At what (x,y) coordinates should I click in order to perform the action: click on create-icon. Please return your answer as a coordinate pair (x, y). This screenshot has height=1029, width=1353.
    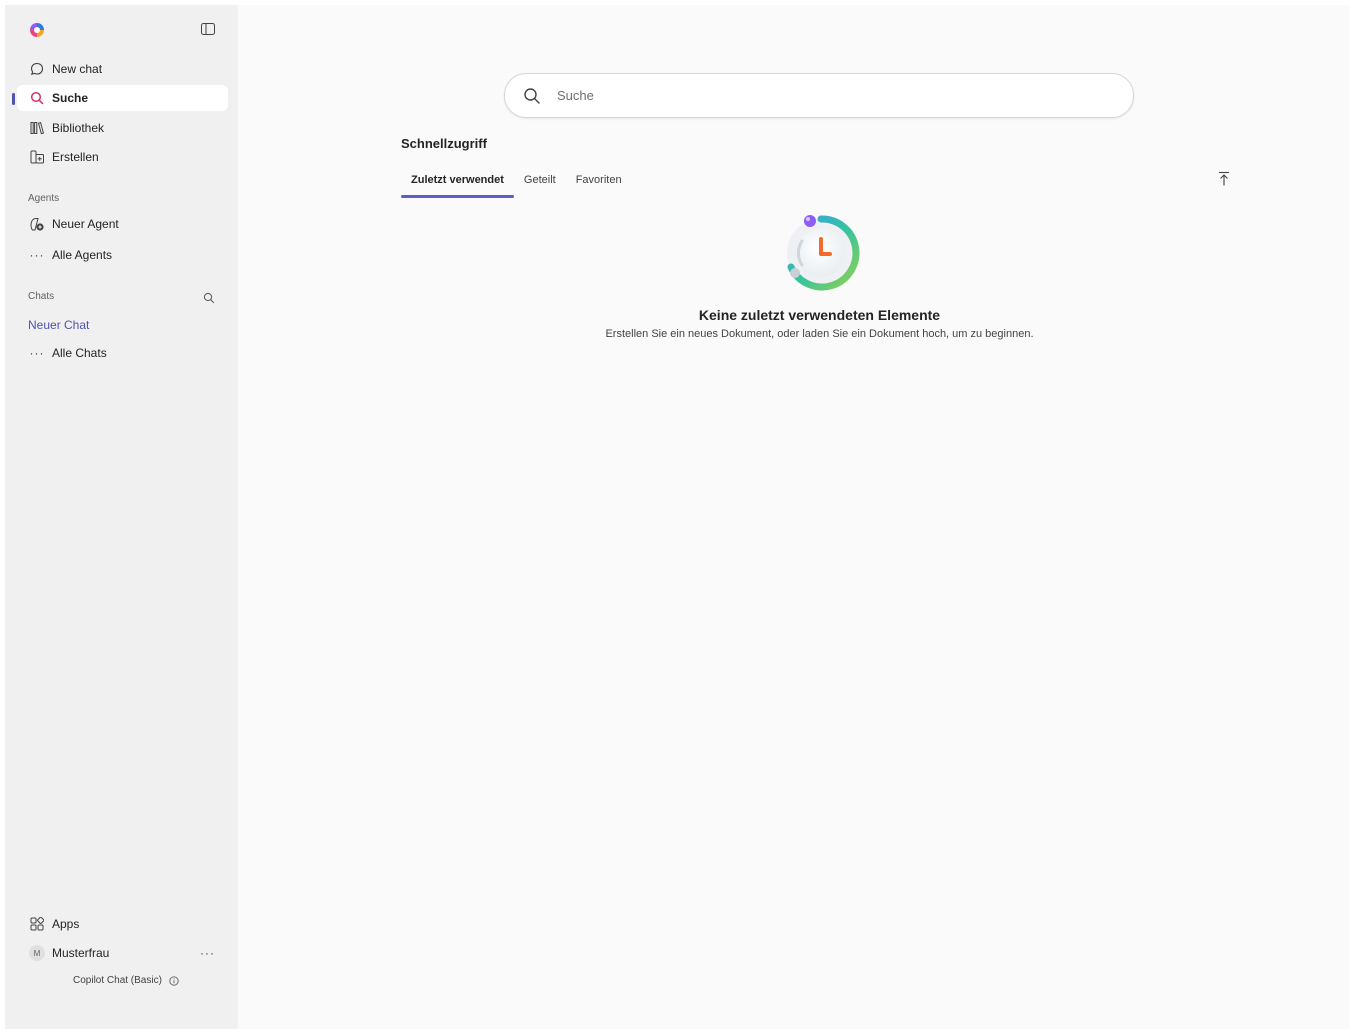
    Looking at the image, I should click on (37, 157).